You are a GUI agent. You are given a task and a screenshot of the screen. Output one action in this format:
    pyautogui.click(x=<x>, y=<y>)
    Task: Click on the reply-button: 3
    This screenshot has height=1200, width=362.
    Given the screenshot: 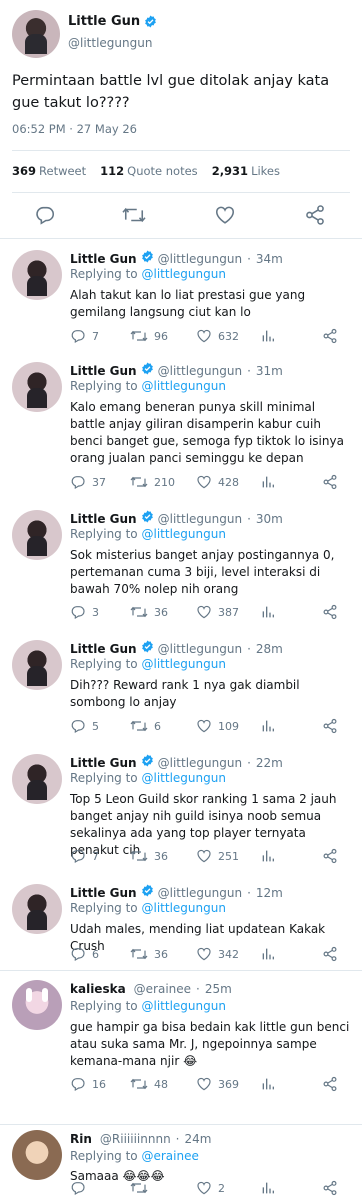 What is the action you would take?
    pyautogui.click(x=84, y=612)
    